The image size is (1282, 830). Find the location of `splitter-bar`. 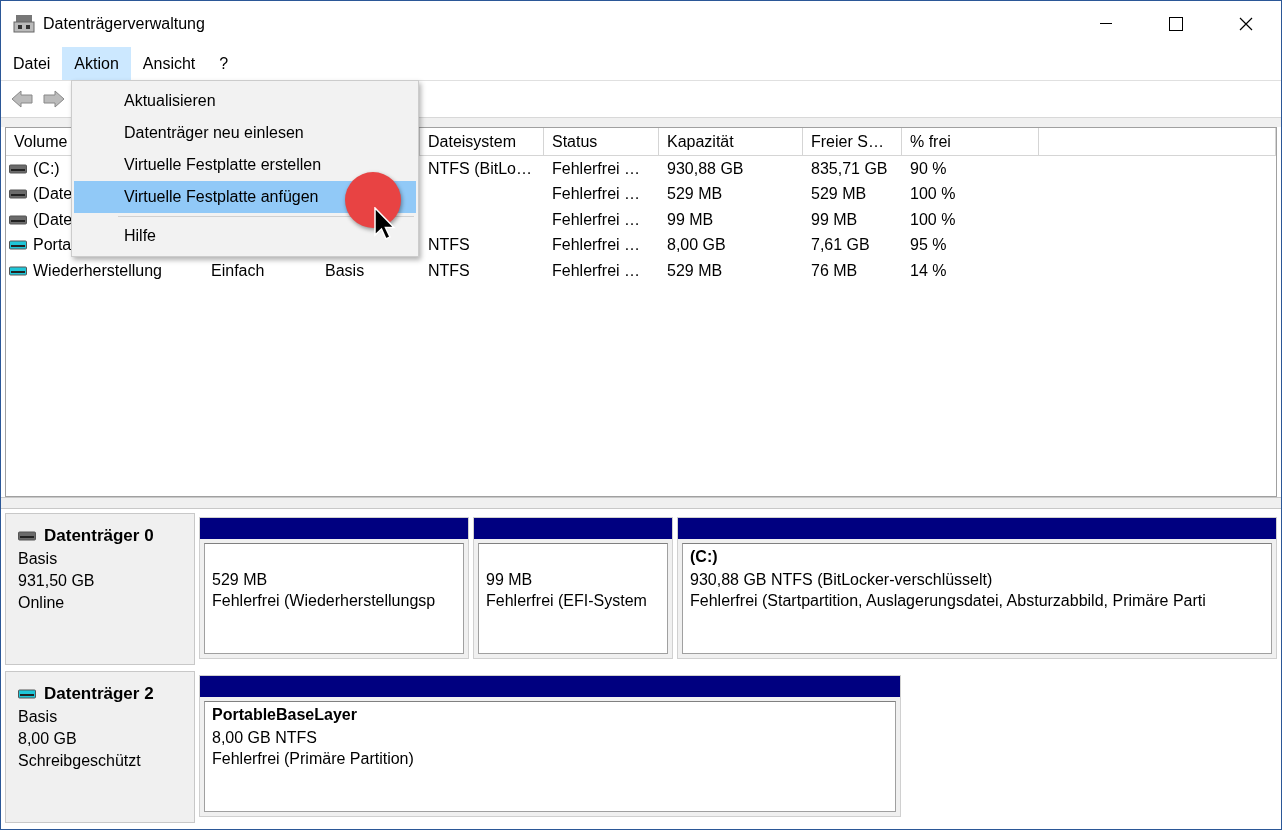

splitter-bar is located at coordinates (641, 503).